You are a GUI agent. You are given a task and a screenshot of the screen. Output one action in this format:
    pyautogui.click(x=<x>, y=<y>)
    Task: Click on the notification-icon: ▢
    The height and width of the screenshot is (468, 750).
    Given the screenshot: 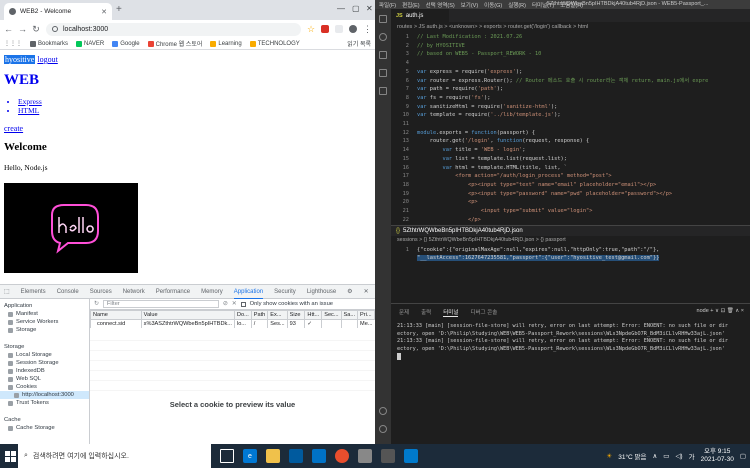 What is the action you would take?
    pyautogui.click(x=743, y=456)
    